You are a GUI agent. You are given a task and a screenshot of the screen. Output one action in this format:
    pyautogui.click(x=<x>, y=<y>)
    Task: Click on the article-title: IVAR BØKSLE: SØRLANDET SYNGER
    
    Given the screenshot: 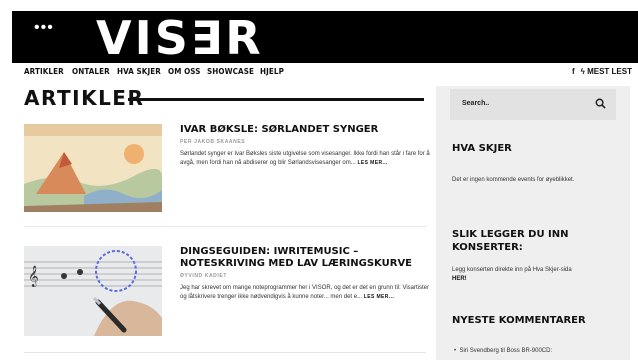 What is the action you would take?
    pyautogui.click(x=305, y=130)
    